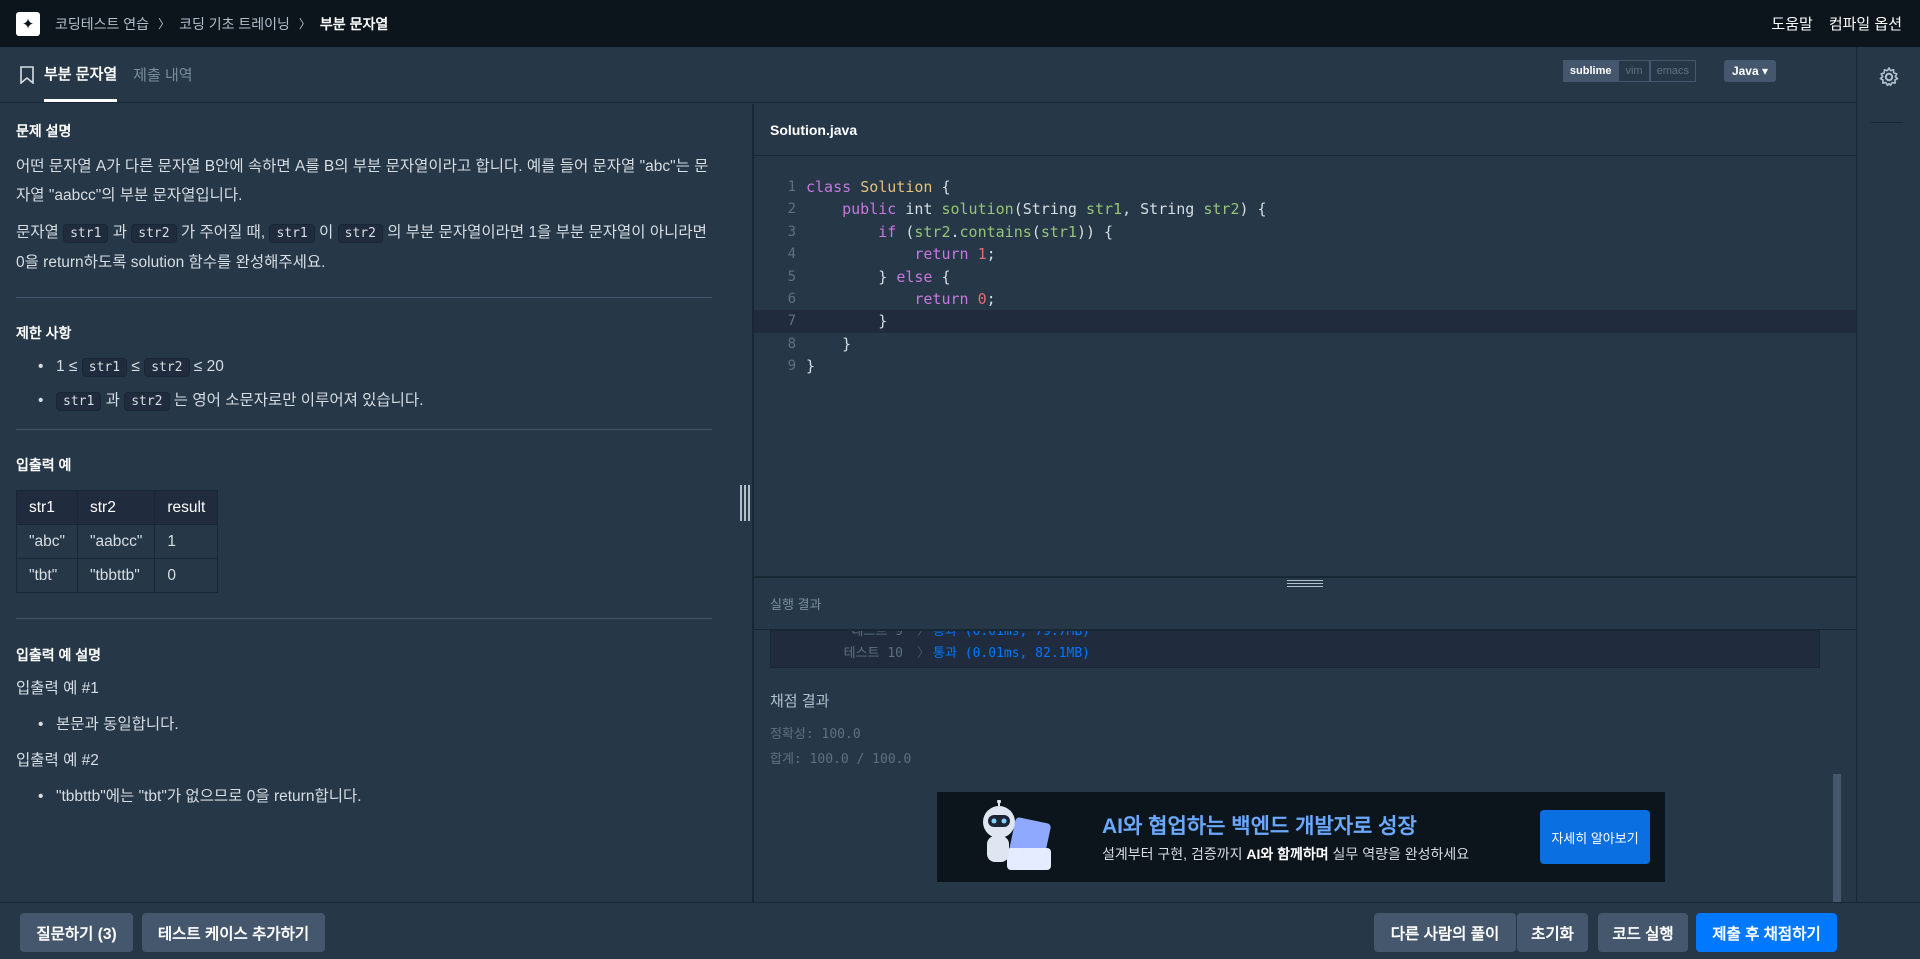 This screenshot has width=1920, height=959. What do you see at coordinates (841, 759) in the screenshot?
I see `grade-total: 합계: 100.0 / 100.0` at bounding box center [841, 759].